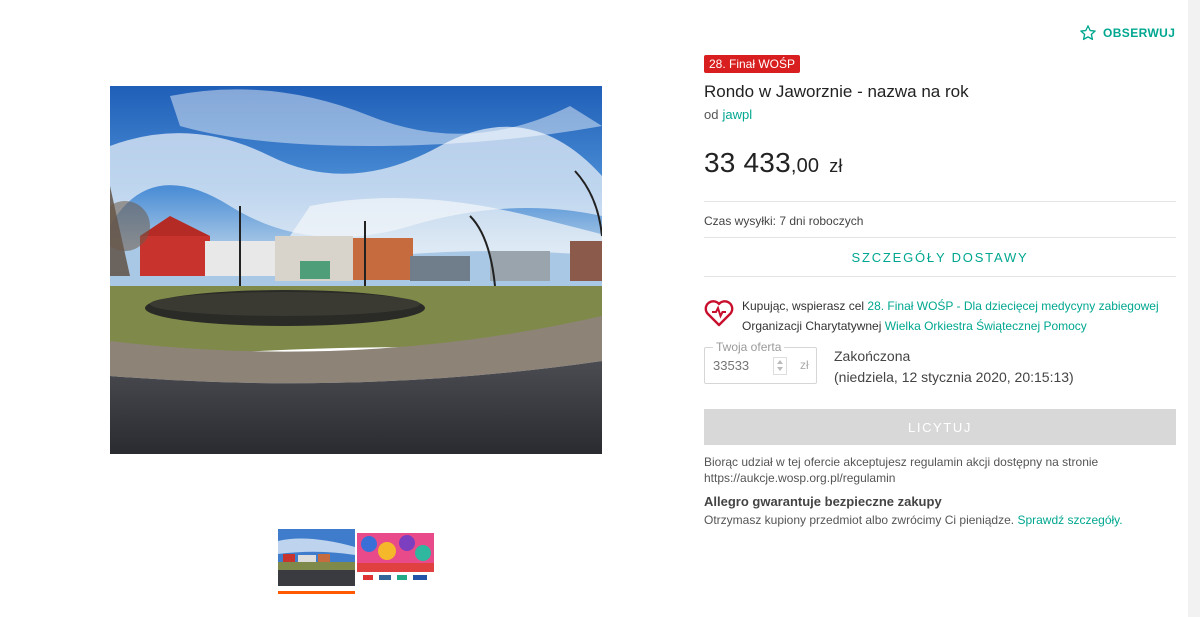 The width and height of the screenshot is (1200, 617). Describe the element at coordinates (780, 362) in the screenshot. I see `stepper-up-icon` at that location.